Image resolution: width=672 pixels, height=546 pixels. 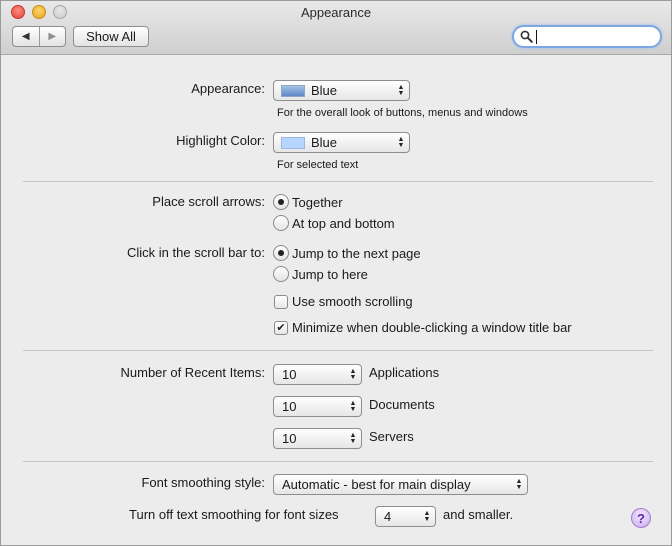 What do you see at coordinates (526, 36) in the screenshot?
I see `search-icon` at bounding box center [526, 36].